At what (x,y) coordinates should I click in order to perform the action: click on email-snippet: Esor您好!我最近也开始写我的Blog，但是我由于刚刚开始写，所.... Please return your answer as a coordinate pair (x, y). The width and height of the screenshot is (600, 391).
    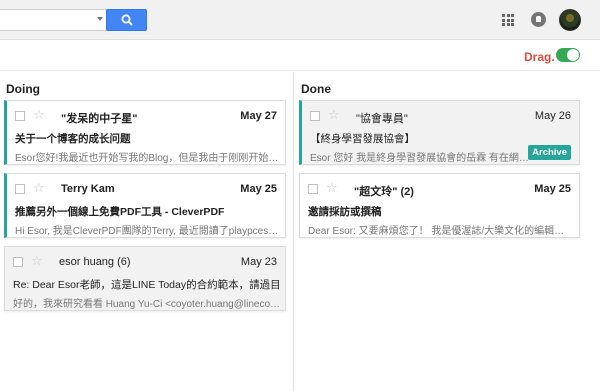
    Looking at the image, I should click on (147, 158).